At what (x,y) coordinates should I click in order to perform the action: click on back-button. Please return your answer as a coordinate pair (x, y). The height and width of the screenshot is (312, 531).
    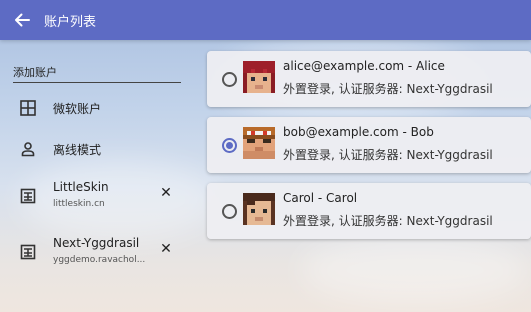
    Looking at the image, I should click on (22, 20).